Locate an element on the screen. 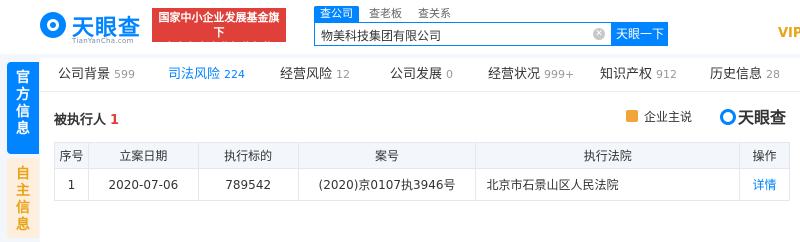 This screenshot has width=800, height=242. tab-company-development: 公司发展 0 is located at coordinates (421, 75).